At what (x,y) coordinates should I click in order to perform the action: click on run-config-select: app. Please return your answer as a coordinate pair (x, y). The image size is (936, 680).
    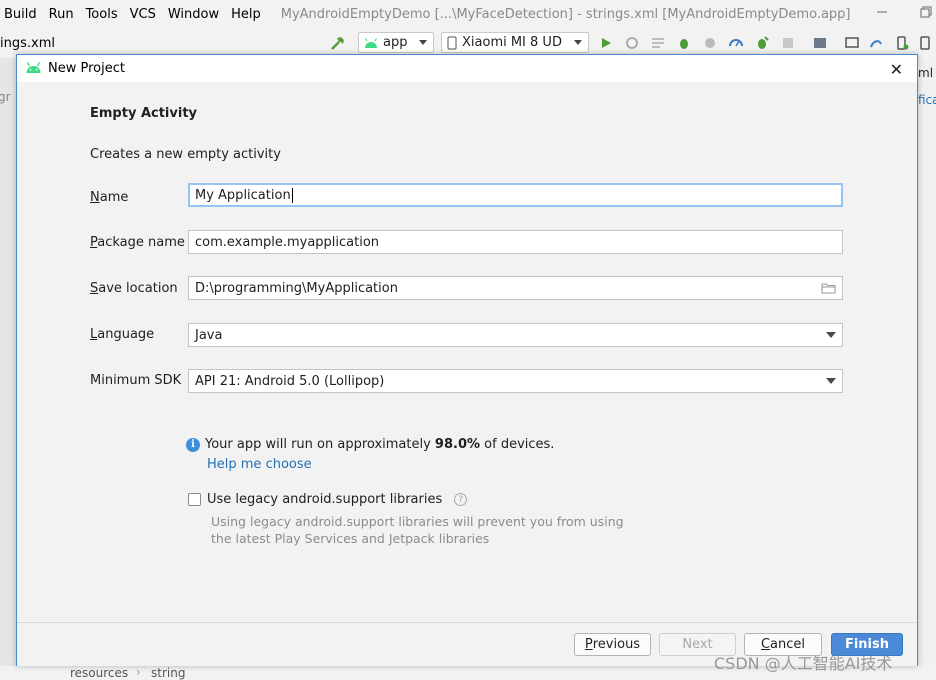
    Looking at the image, I should click on (396, 42).